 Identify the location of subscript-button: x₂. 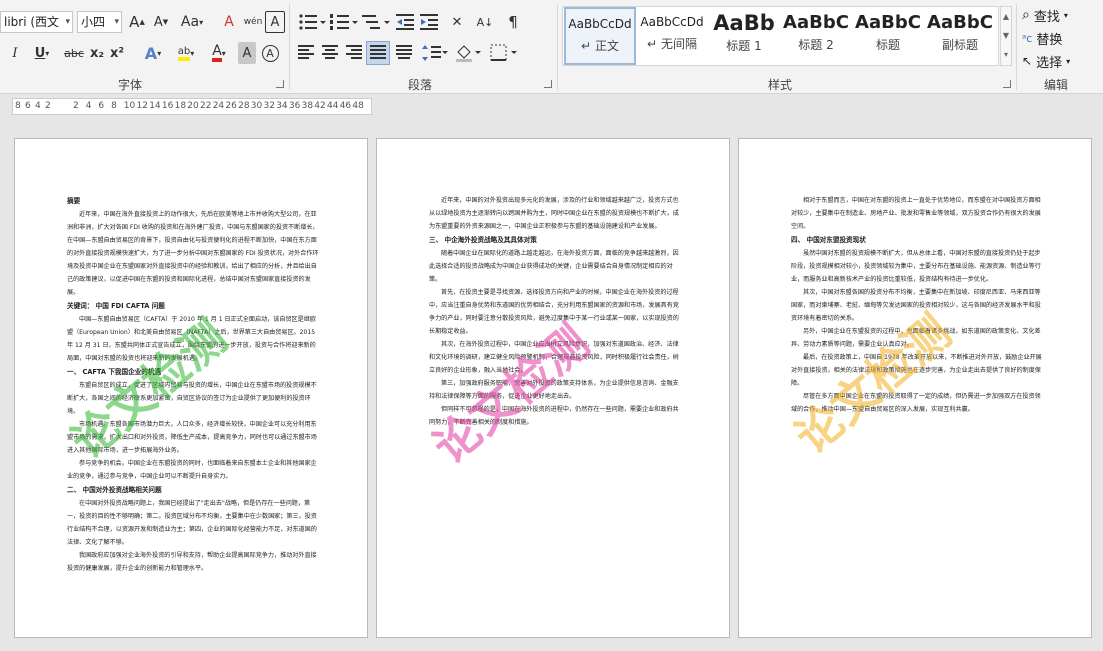
(97, 53).